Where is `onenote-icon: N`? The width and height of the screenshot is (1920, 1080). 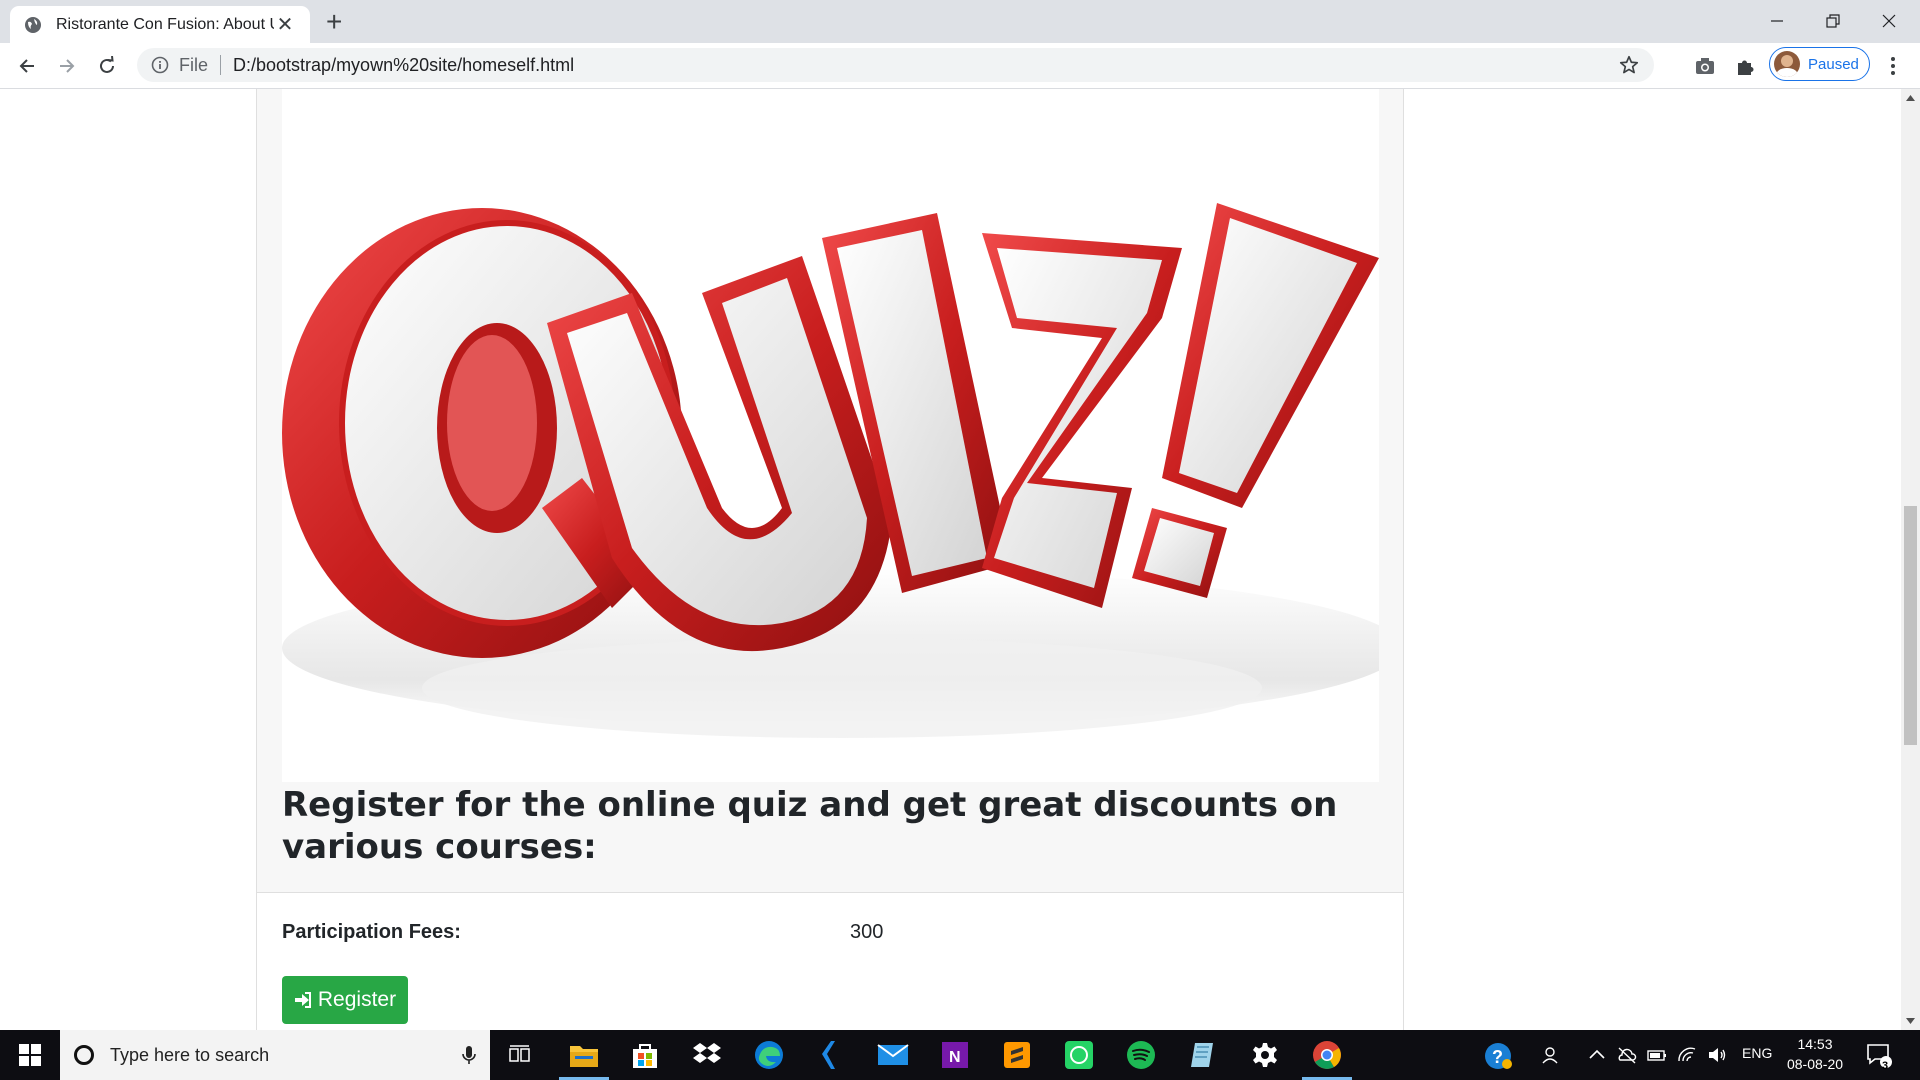 onenote-icon: N is located at coordinates (955, 1055).